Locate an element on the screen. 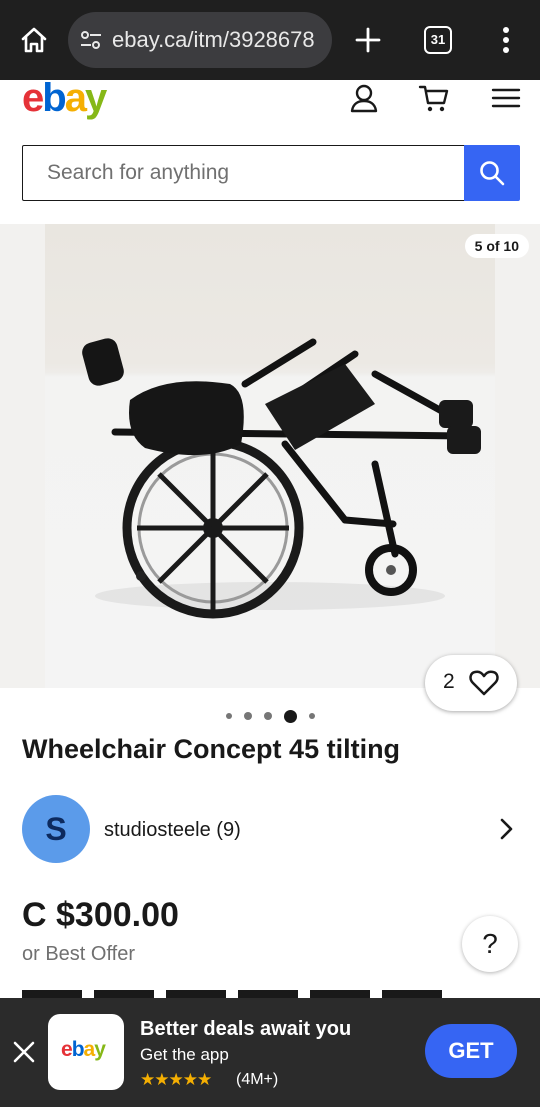 This screenshot has height=1107, width=540. watch-count: 2 is located at coordinates (449, 681).